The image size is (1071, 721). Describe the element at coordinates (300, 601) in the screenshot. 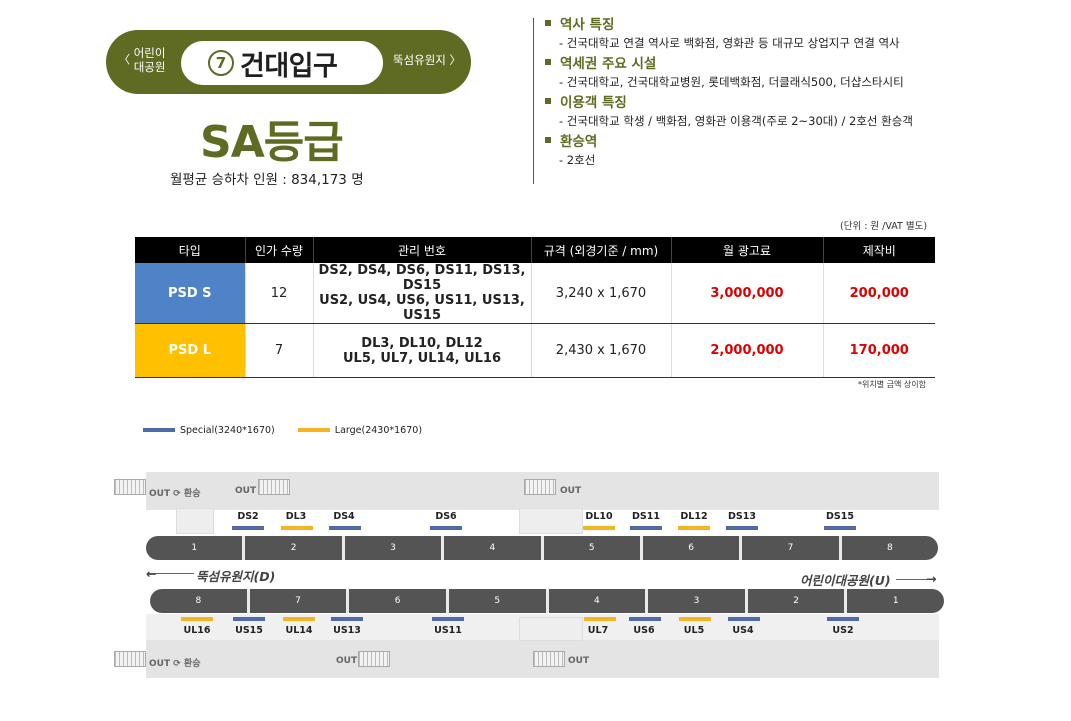

I see `train-car: 7` at that location.